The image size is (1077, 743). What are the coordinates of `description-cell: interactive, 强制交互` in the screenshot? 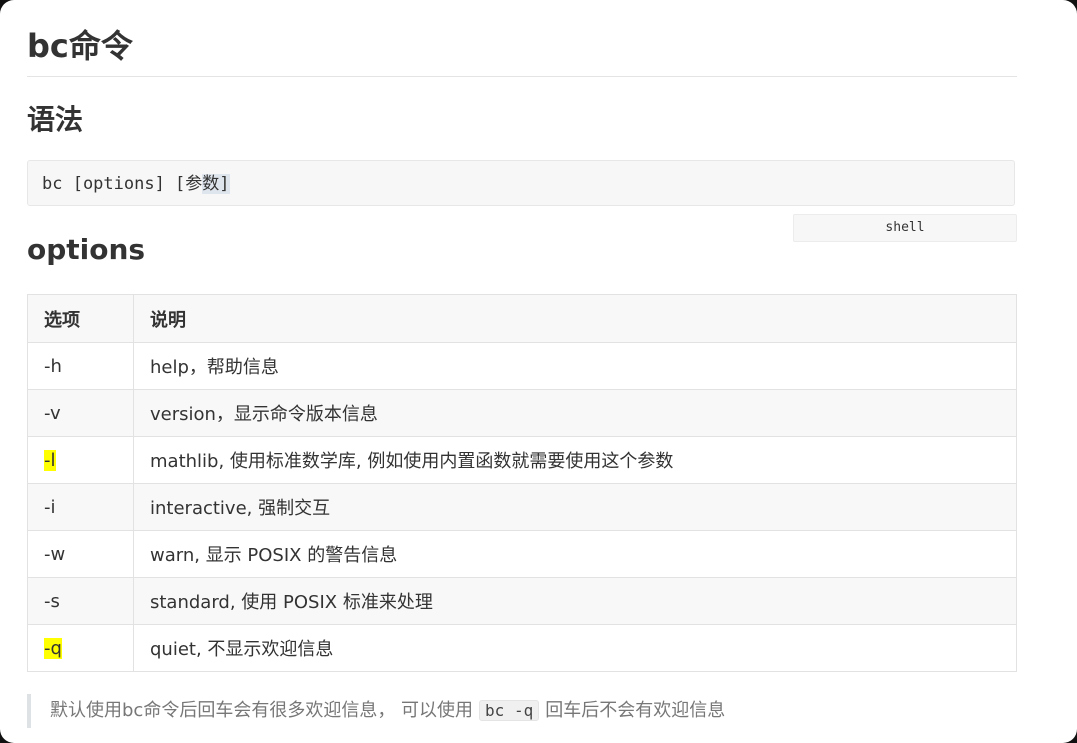 It's located at (575, 507).